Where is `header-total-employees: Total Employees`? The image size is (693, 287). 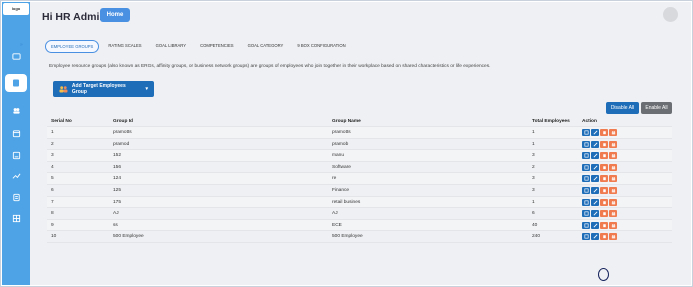
header-total-employees: Total Employees is located at coordinates (551, 121).